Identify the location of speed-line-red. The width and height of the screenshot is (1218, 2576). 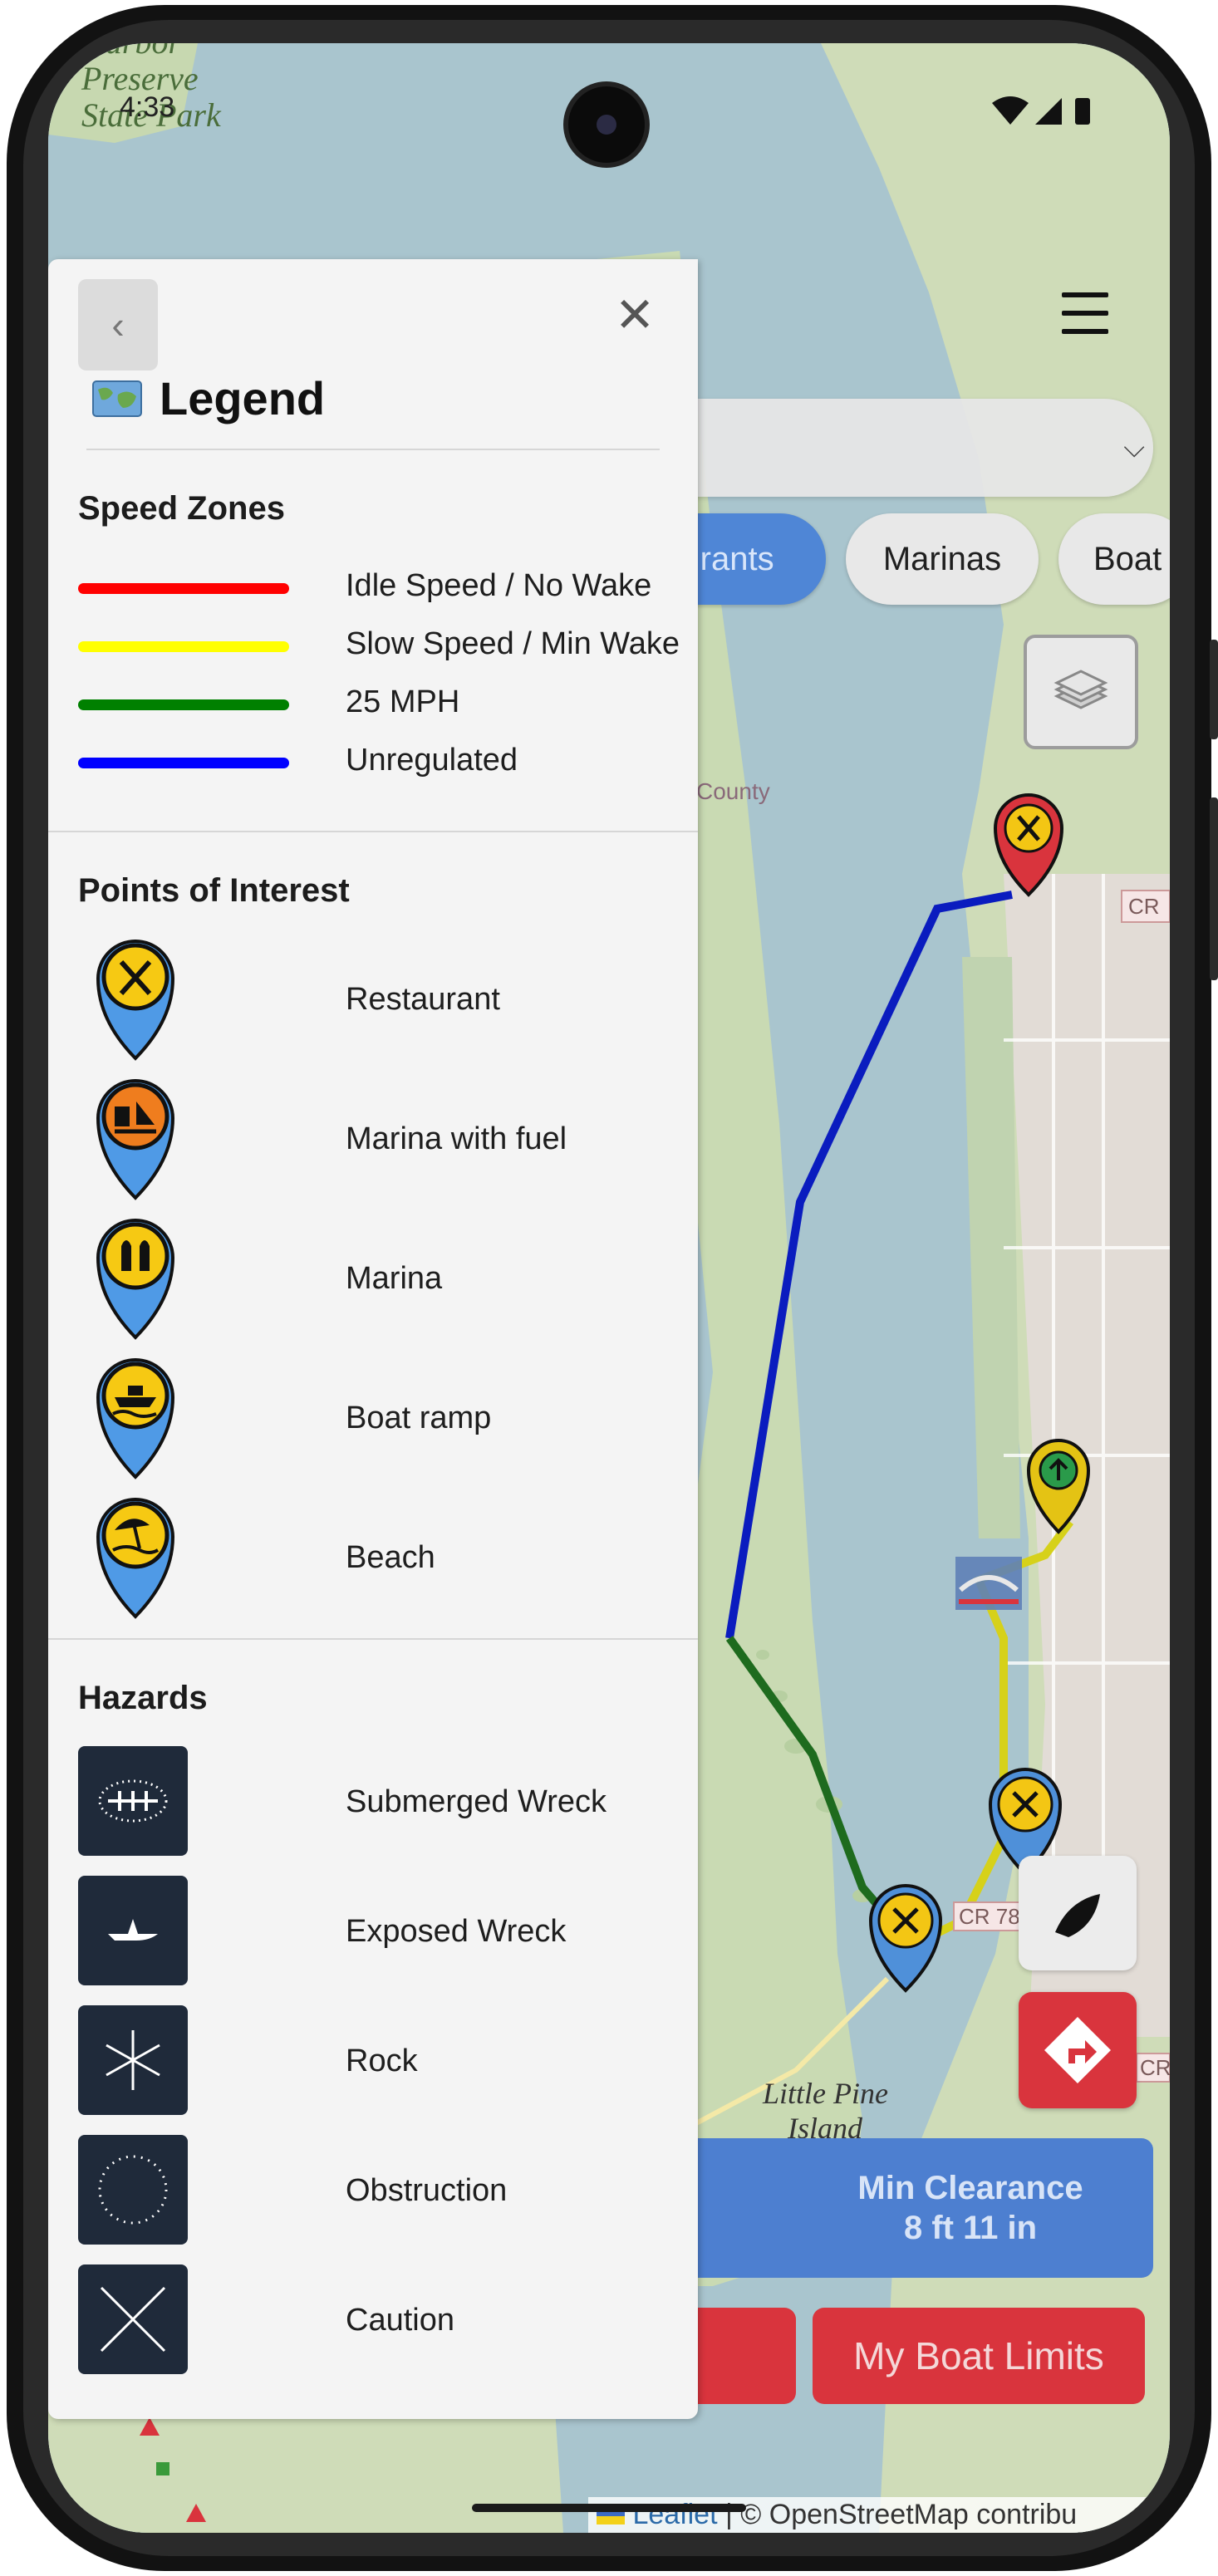
(183, 588).